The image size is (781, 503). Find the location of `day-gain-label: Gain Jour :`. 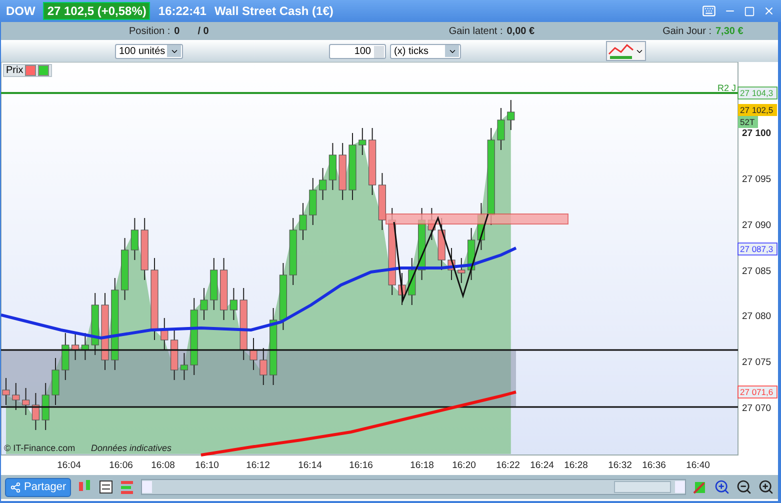

day-gain-label: Gain Jour : is located at coordinates (687, 31).